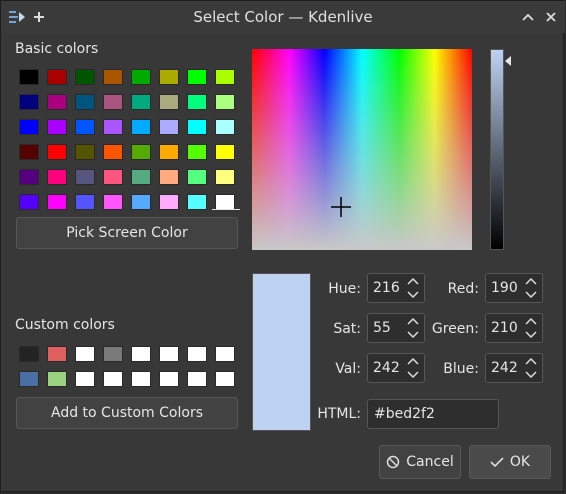  I want to click on custom-colors-label: Custom colors, so click(65, 325).